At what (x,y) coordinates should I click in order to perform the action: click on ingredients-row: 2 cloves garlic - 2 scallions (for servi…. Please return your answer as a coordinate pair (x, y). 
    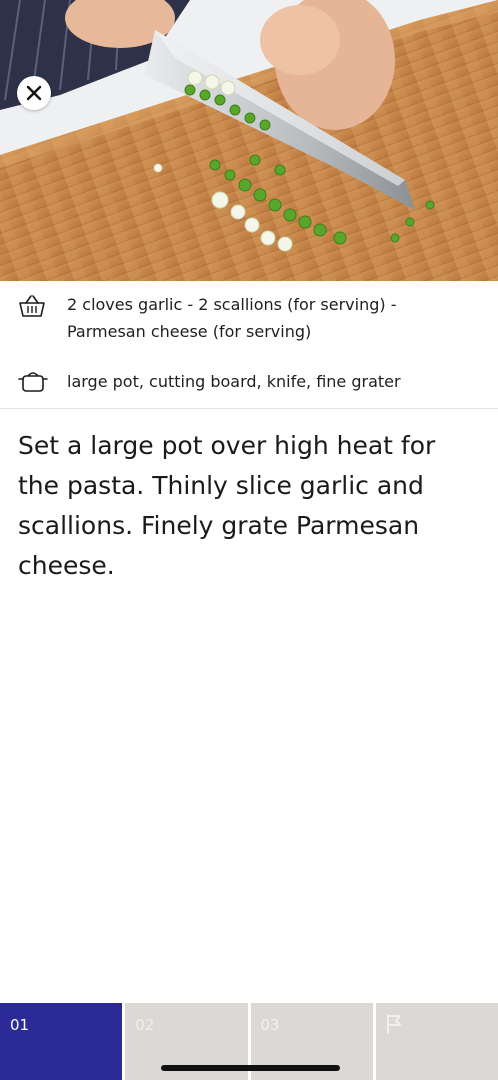
    Looking at the image, I should click on (249, 320).